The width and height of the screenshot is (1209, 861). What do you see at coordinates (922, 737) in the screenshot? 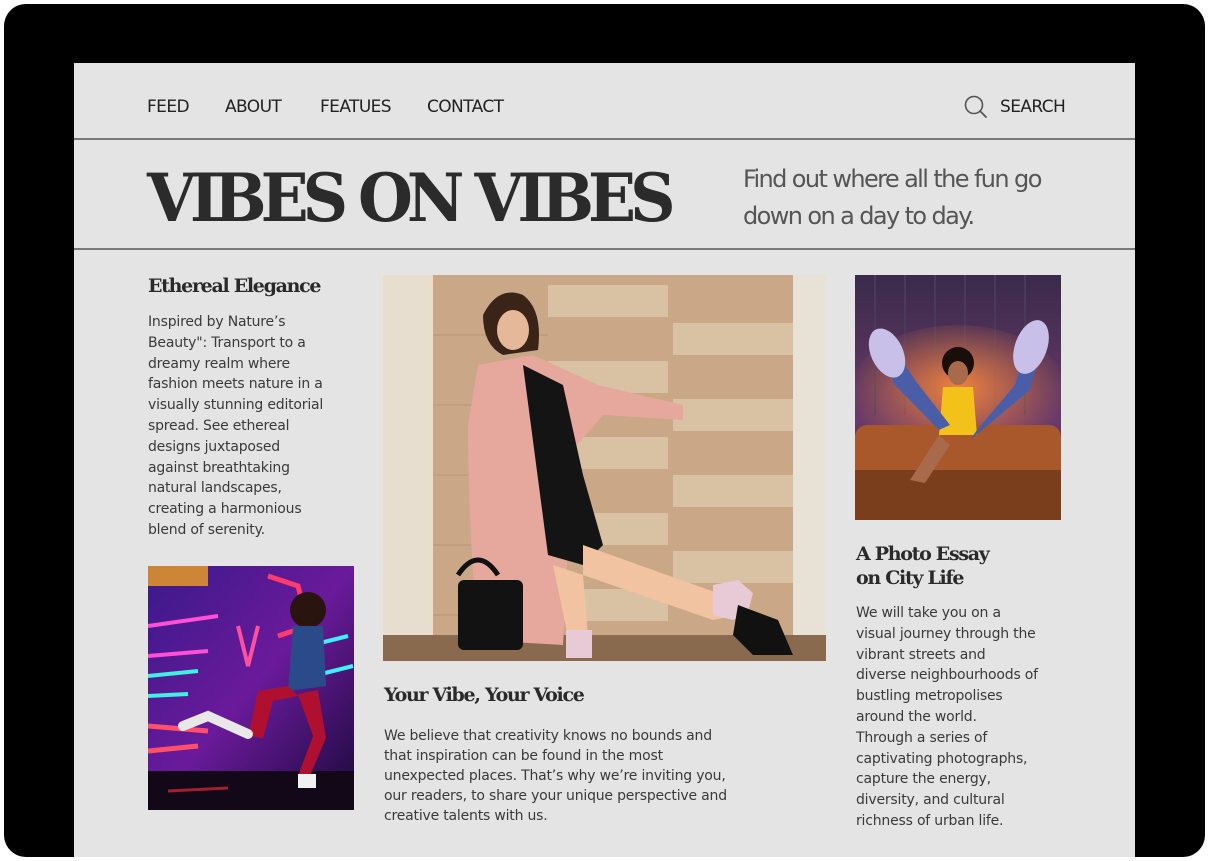
I see `body-line: Through a series of` at bounding box center [922, 737].